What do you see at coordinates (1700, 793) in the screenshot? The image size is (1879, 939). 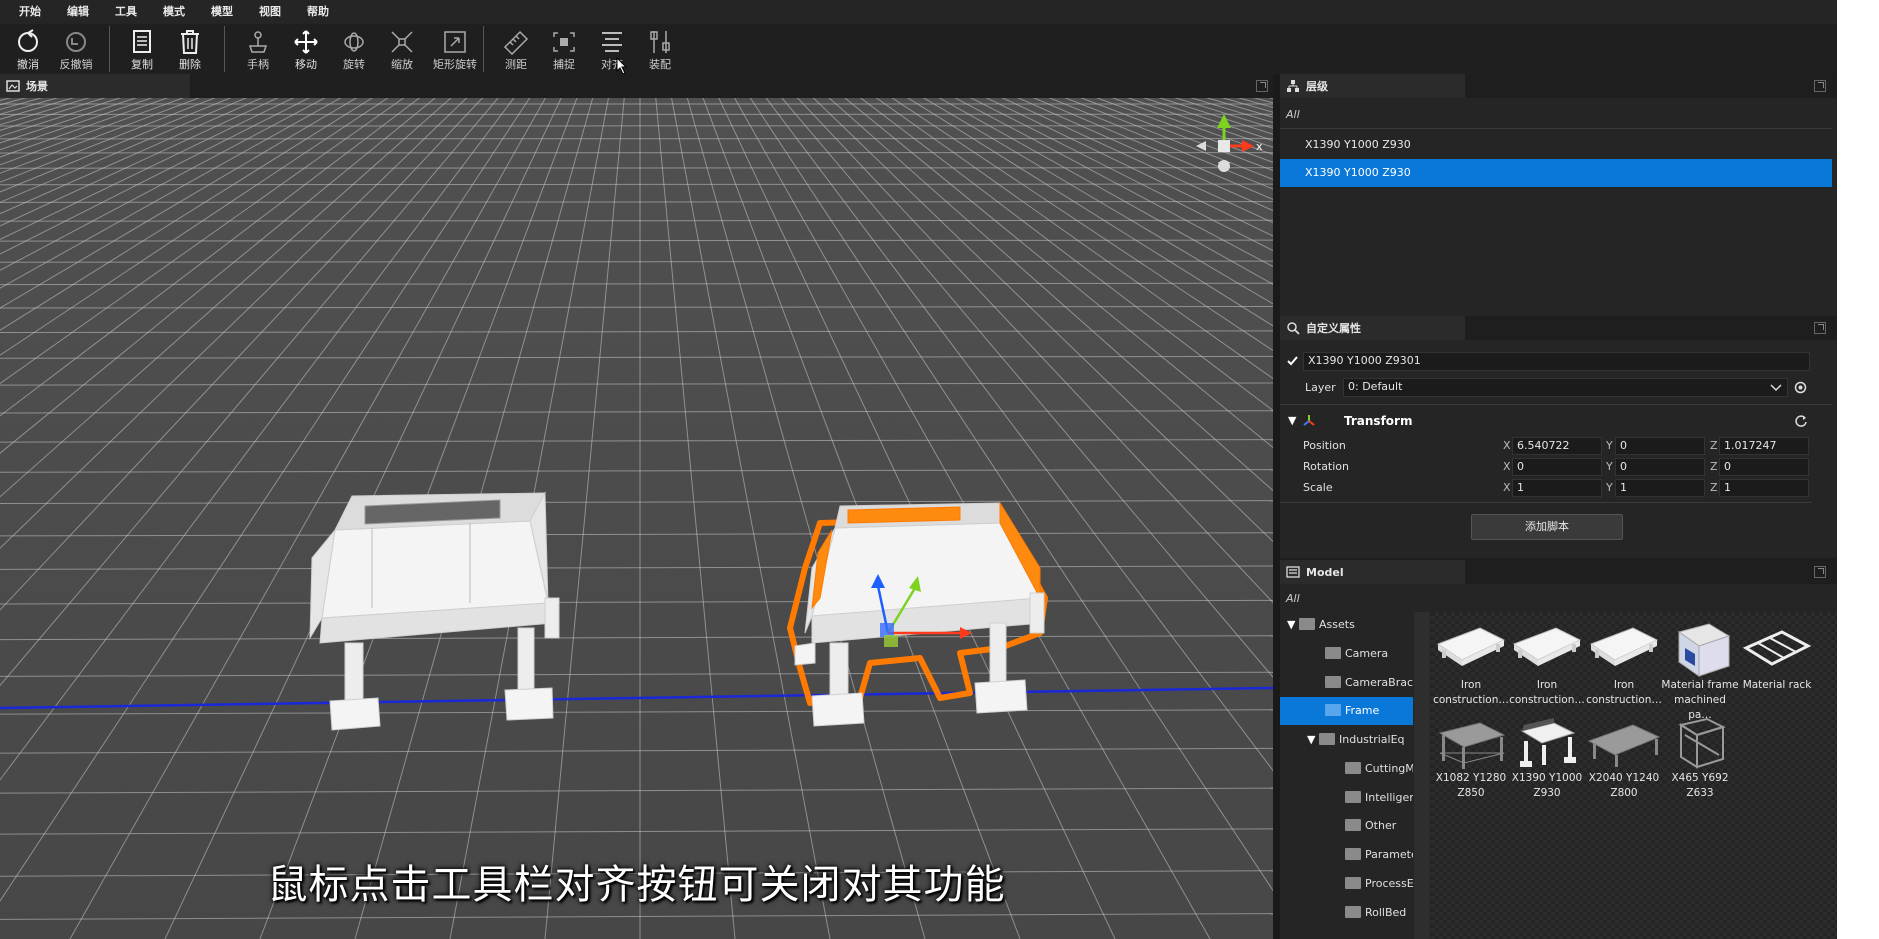 I see `asset-name-line2: Z633` at bounding box center [1700, 793].